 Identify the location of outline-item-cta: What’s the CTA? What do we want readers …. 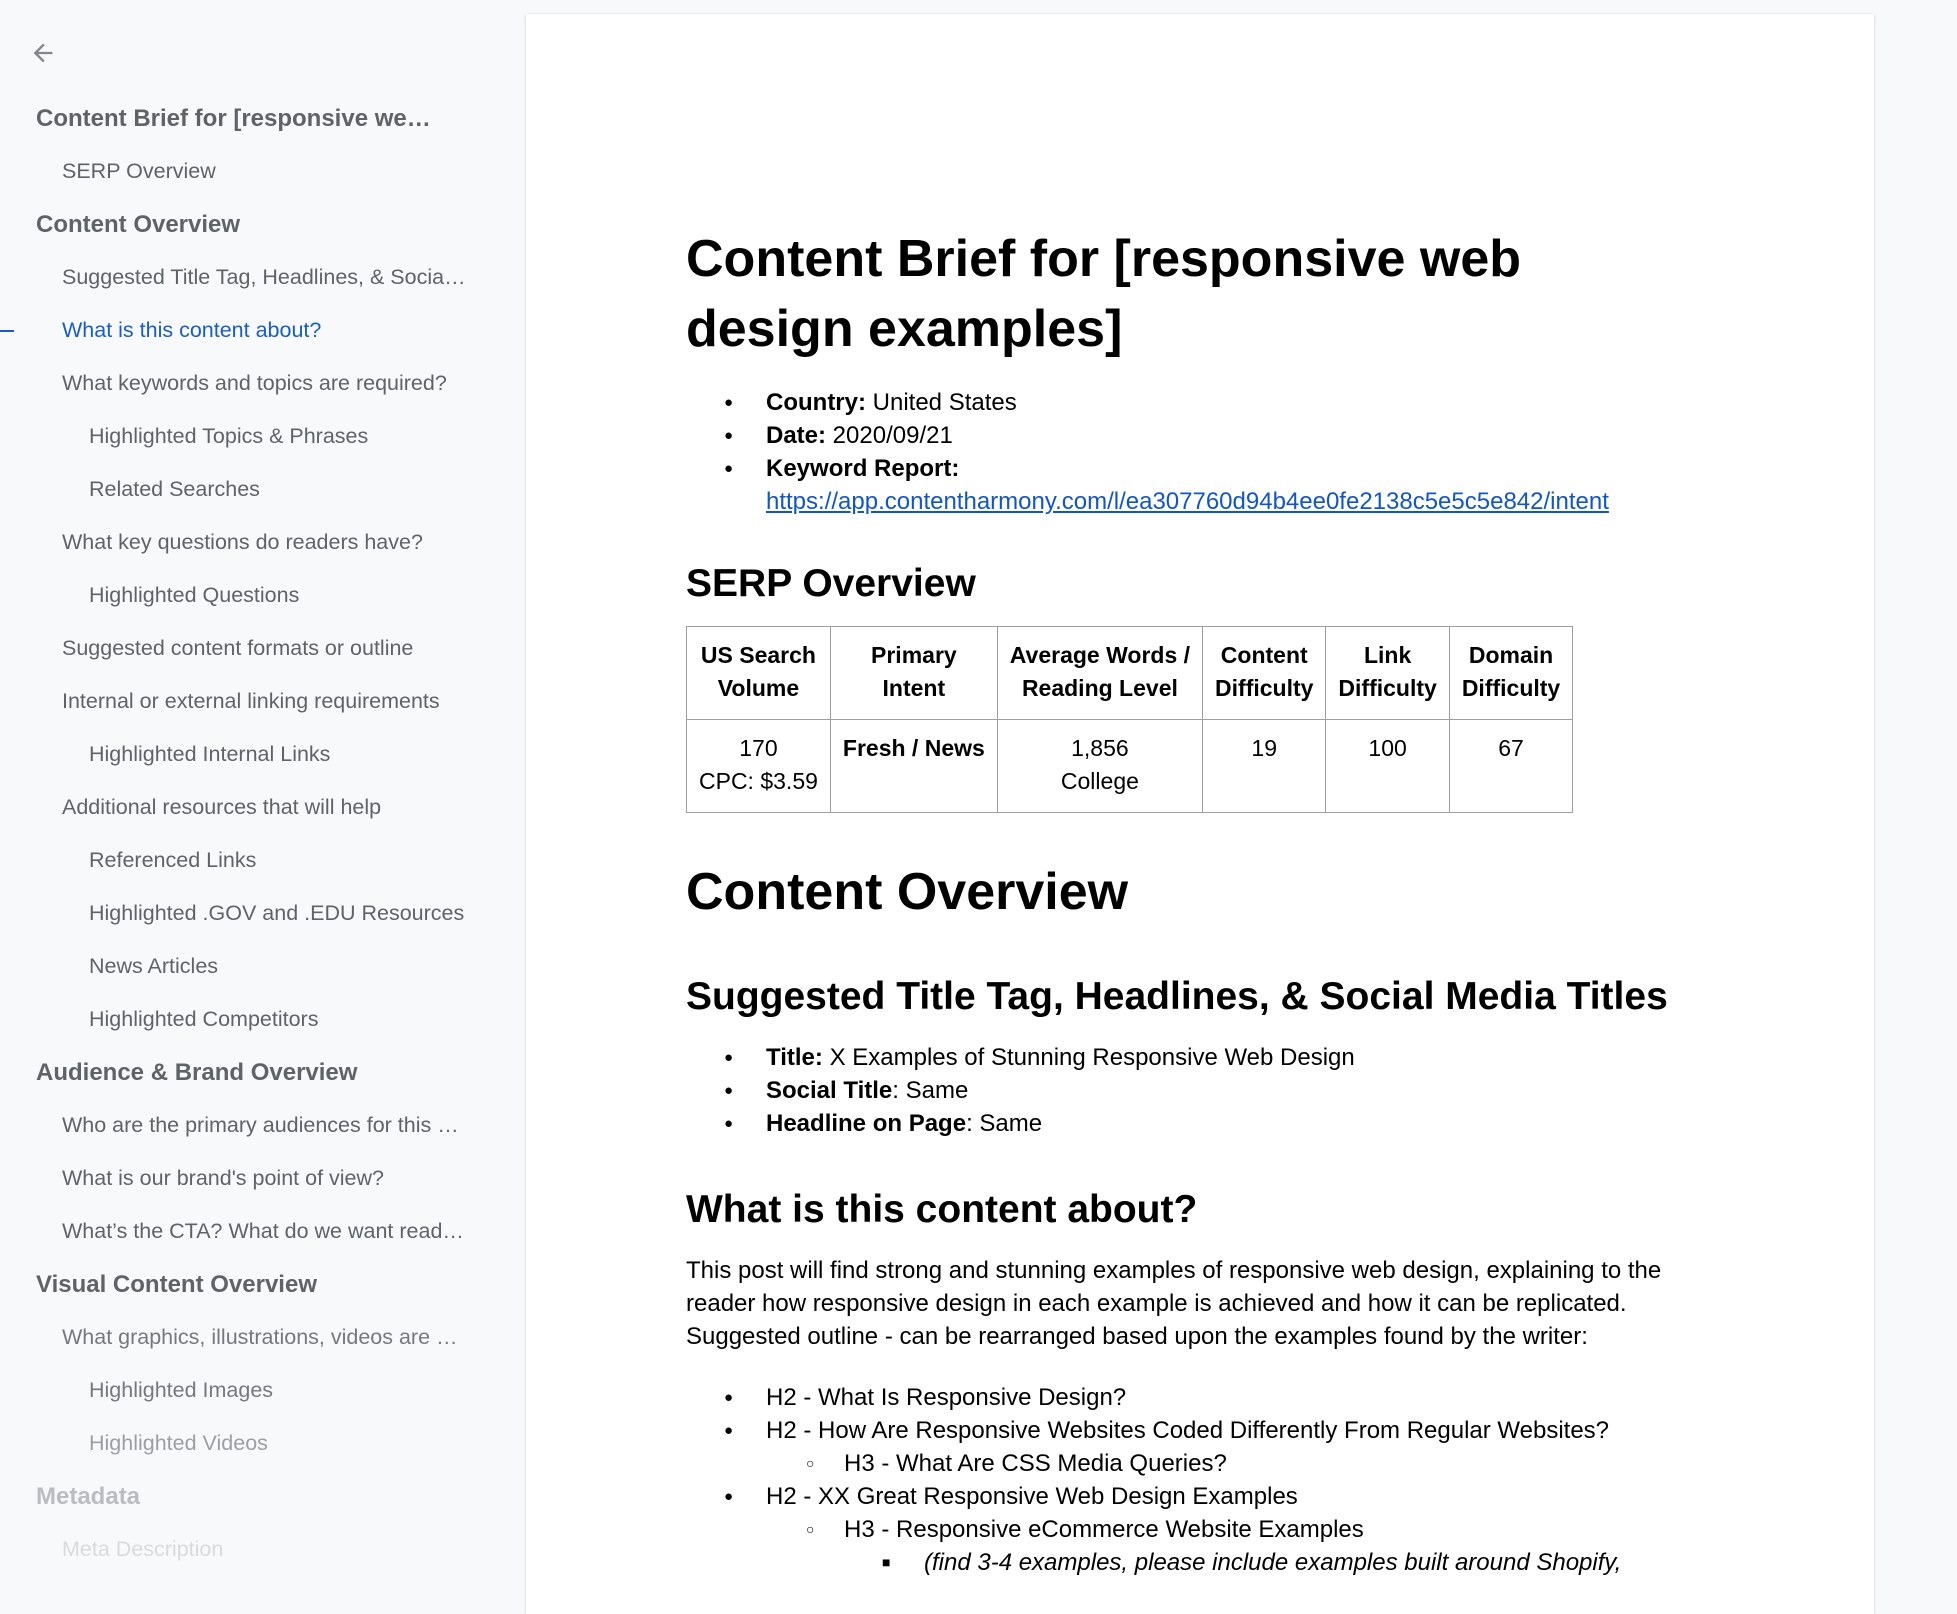
(233, 1231).